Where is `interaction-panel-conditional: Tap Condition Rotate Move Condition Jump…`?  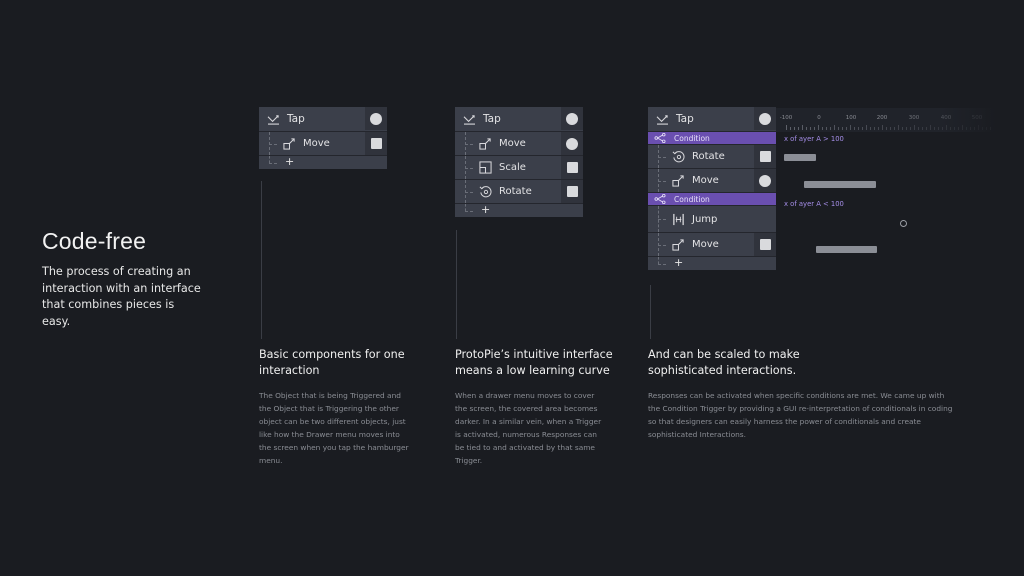 interaction-panel-conditional: Tap Condition Rotate Move Condition Jump… is located at coordinates (712, 188).